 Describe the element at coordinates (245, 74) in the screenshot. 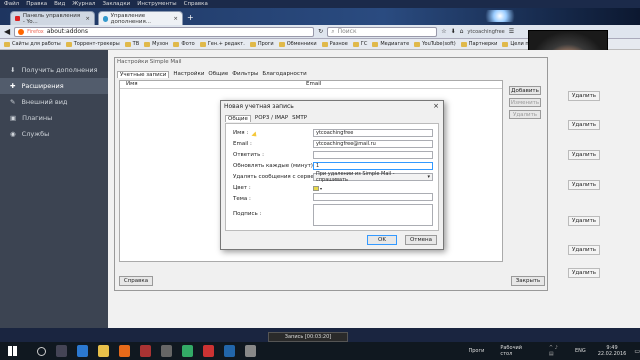

I see `tab-filters: Фильтры` at that location.